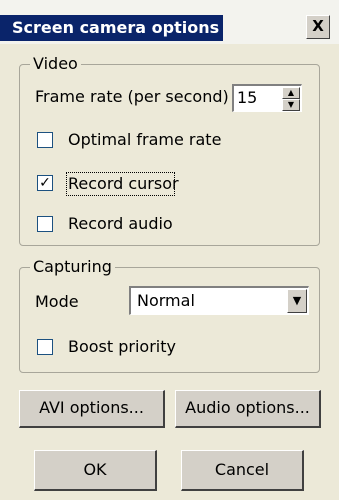 The height and width of the screenshot is (500, 339). What do you see at coordinates (122, 347) in the screenshot?
I see `boost-priority-label: Boost priority` at bounding box center [122, 347].